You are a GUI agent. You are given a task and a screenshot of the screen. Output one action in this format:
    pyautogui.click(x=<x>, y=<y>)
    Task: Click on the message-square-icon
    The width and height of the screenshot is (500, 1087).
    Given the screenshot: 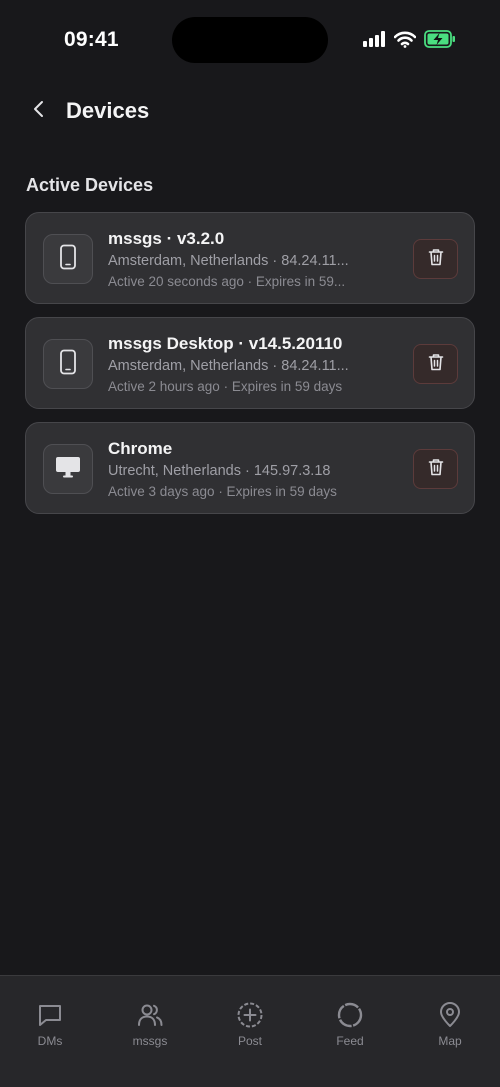 What is the action you would take?
    pyautogui.click(x=50, y=1015)
    